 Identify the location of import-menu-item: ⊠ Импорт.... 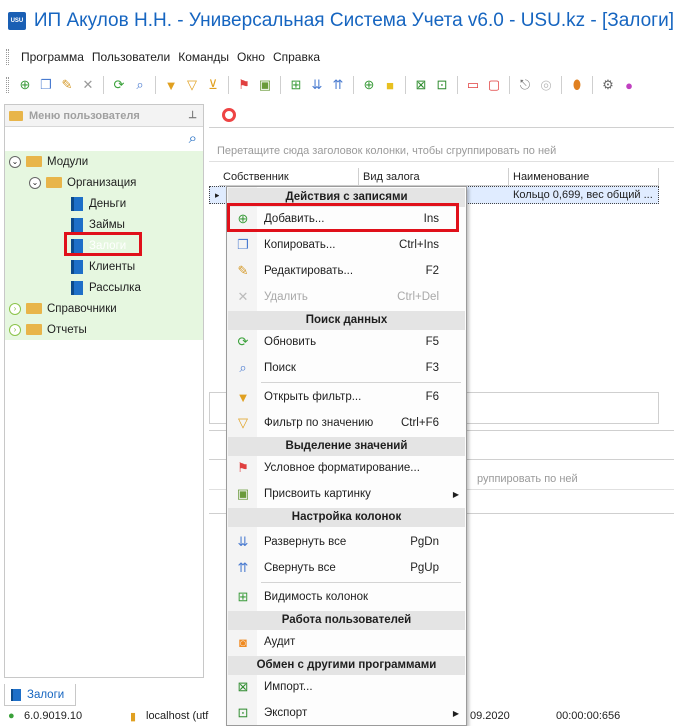
(346, 687).